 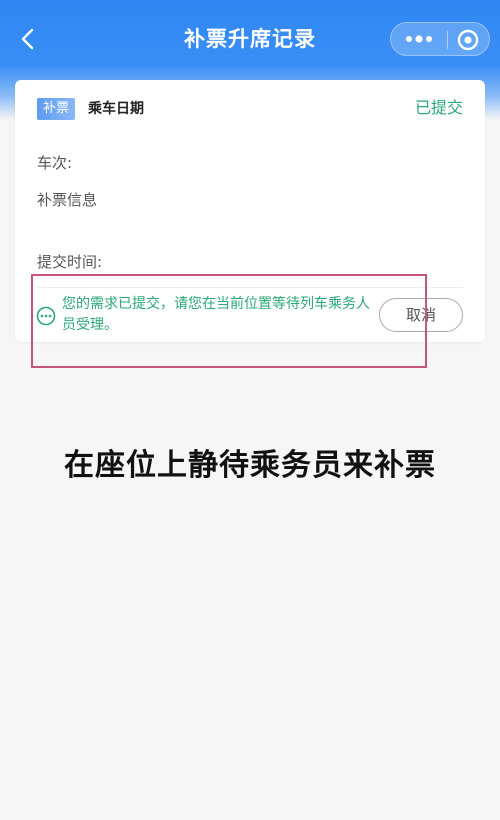 What do you see at coordinates (46, 316) in the screenshot?
I see `pending-dots-icon` at bounding box center [46, 316].